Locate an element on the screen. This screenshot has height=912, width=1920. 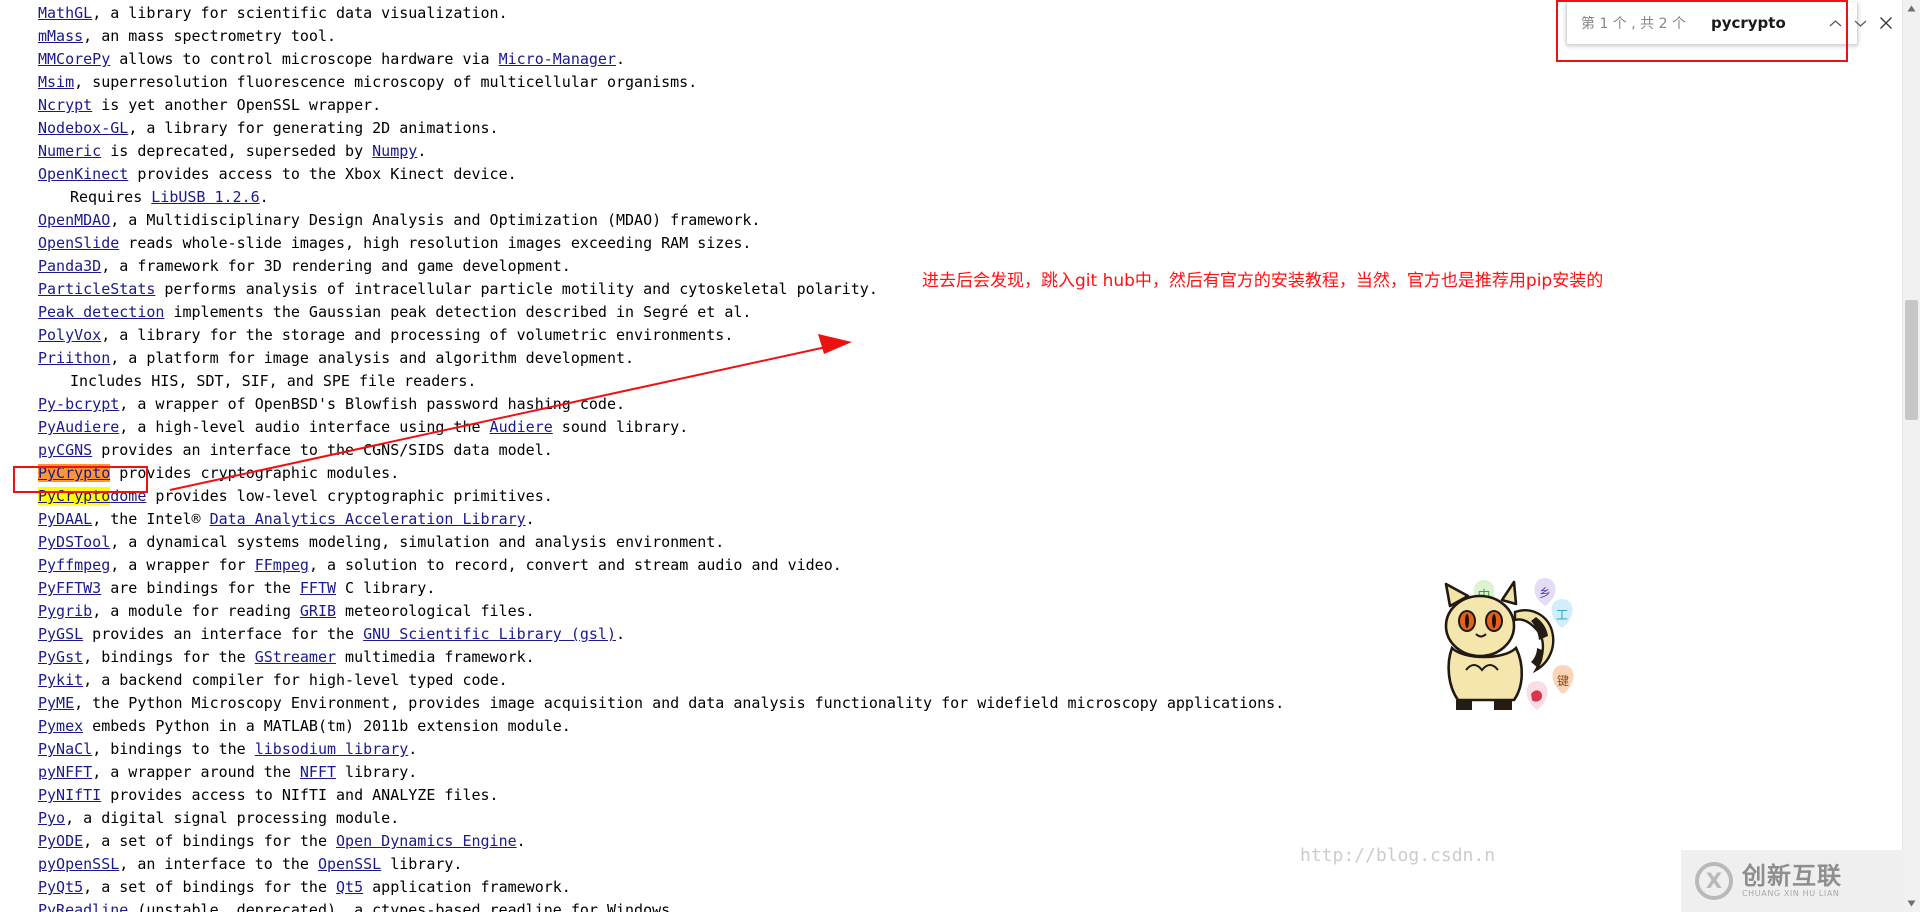
package-link: GStreamer is located at coordinates (295, 657).